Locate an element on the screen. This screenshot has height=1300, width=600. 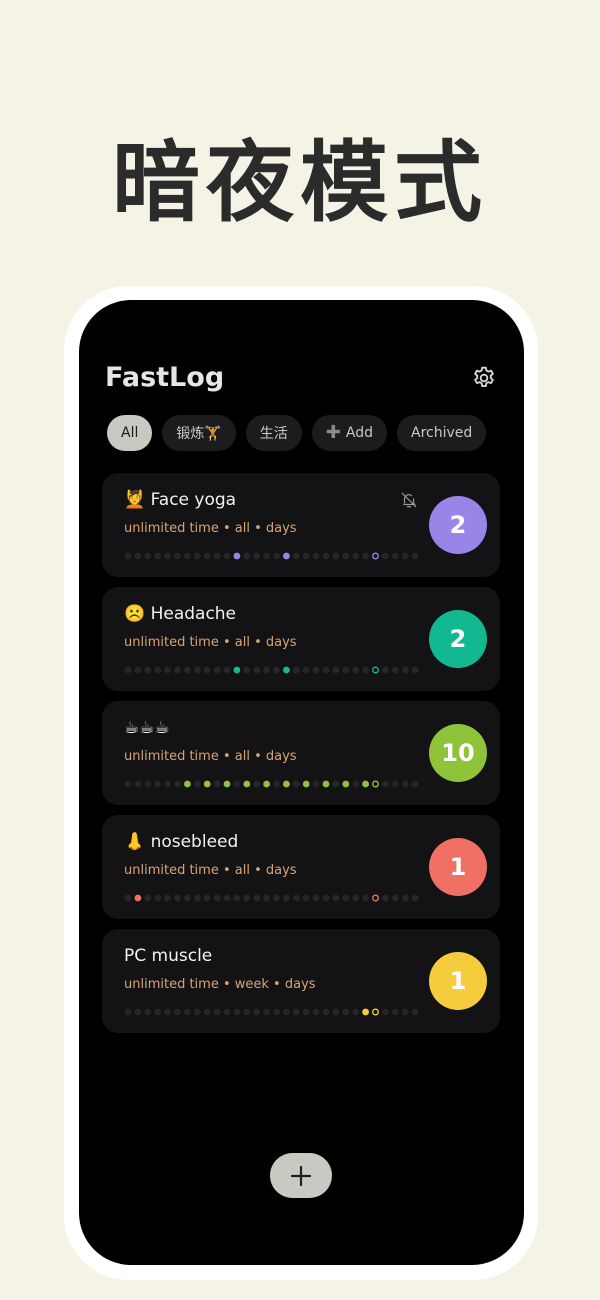
tab-archived: Archived is located at coordinates (442, 433).